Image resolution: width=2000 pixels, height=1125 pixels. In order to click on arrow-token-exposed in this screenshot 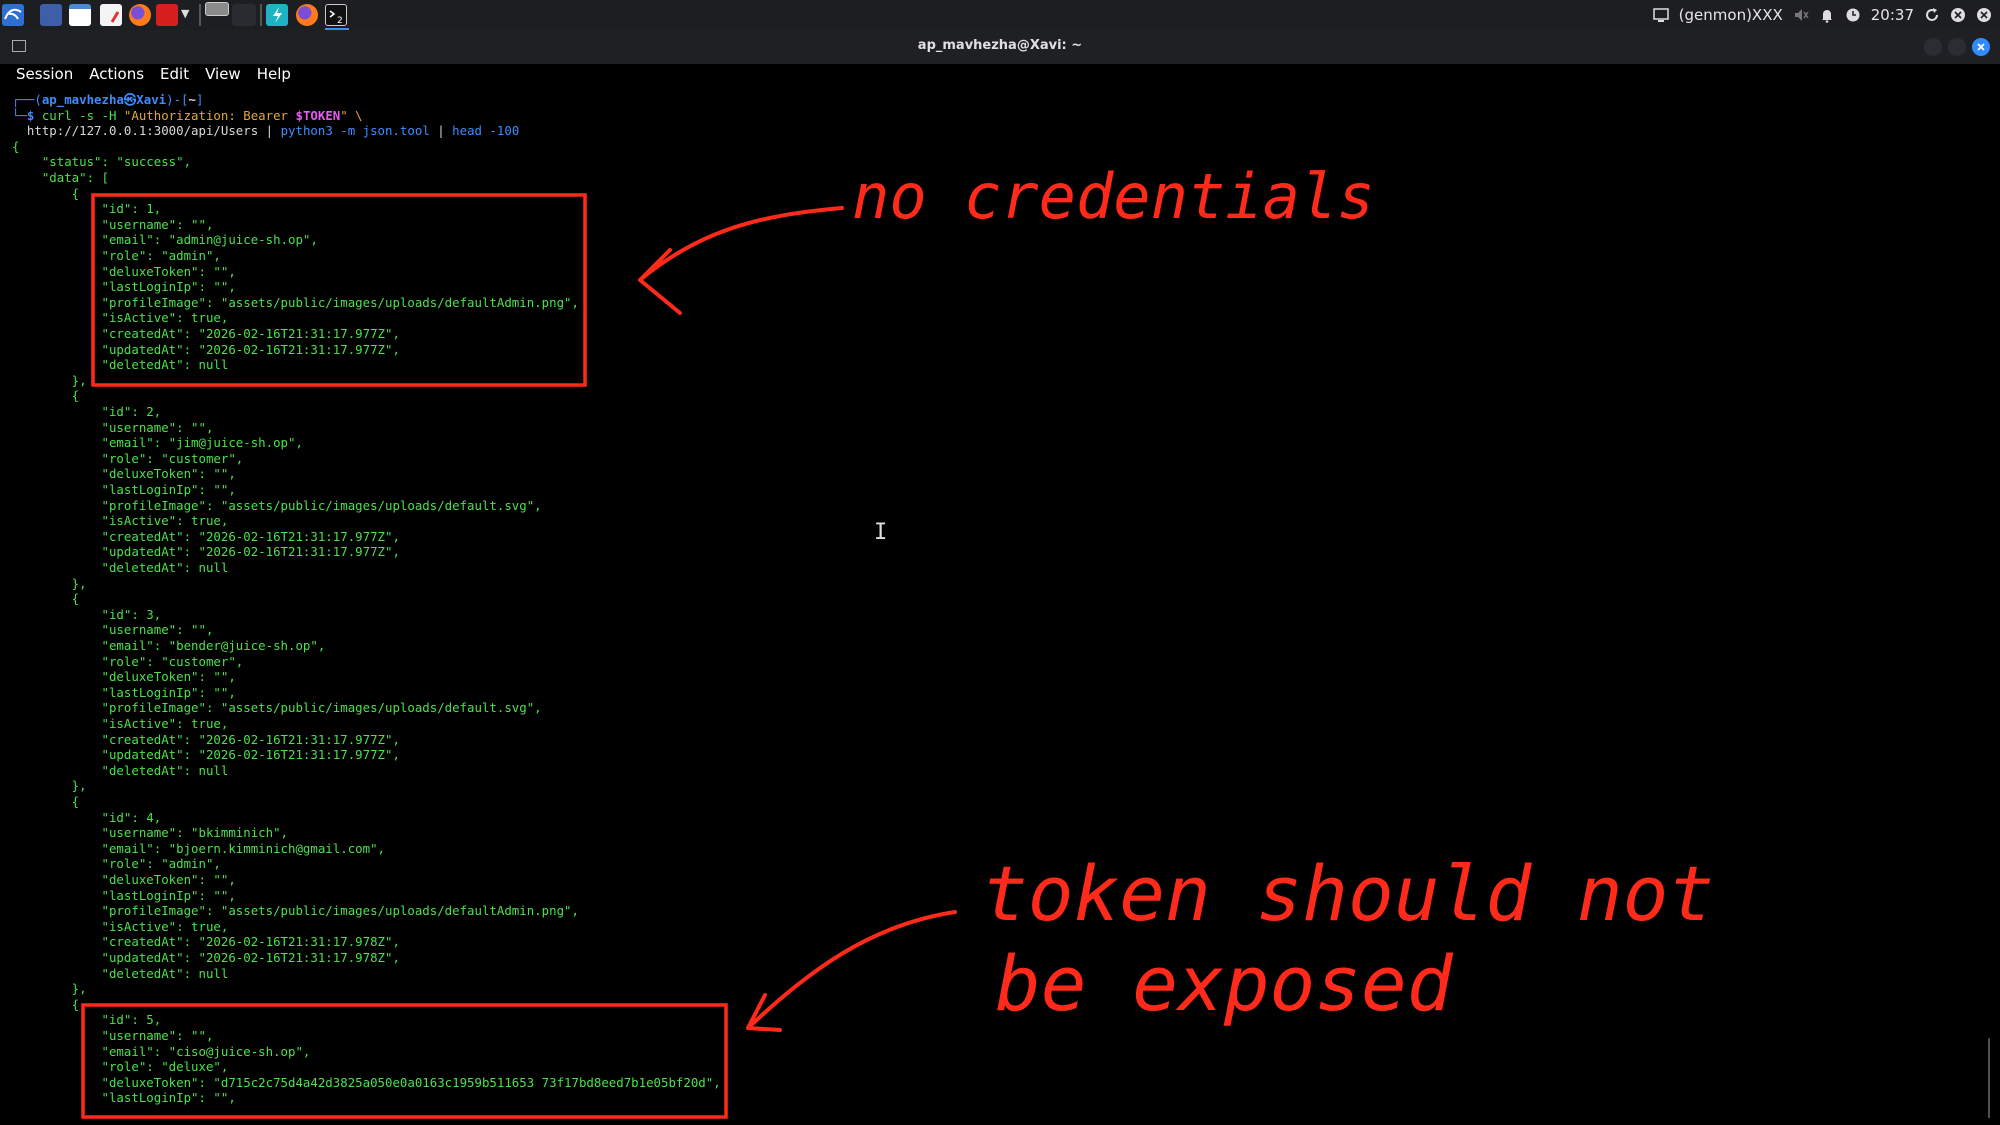, I will do `click(851, 971)`.